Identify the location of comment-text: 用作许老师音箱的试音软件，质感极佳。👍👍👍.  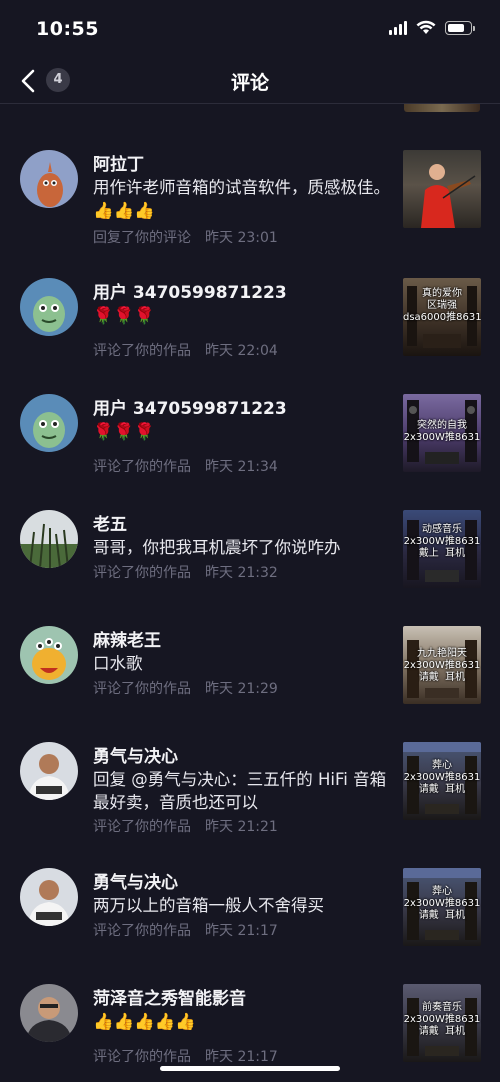
(241, 199).